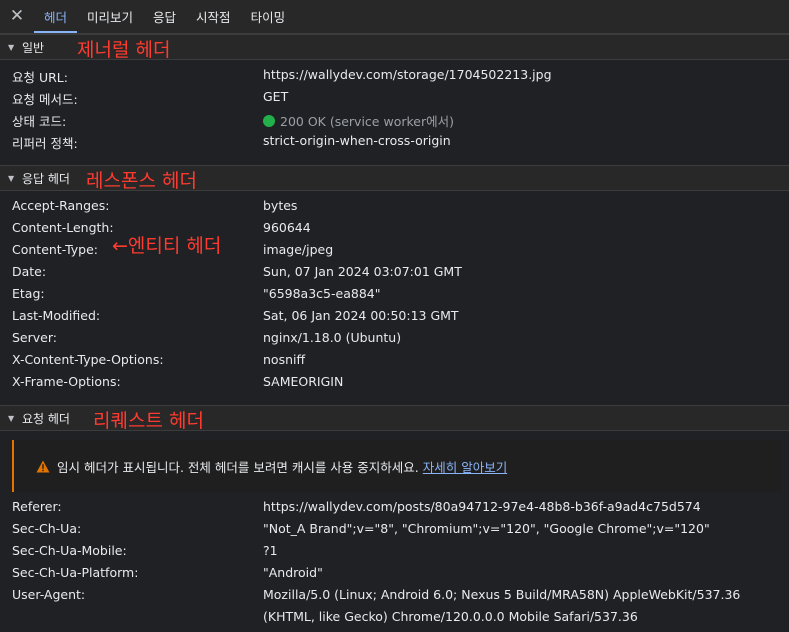  Describe the element at coordinates (167, 246) in the screenshot. I see `annotation-entity: ←엔티티 헤더` at that location.